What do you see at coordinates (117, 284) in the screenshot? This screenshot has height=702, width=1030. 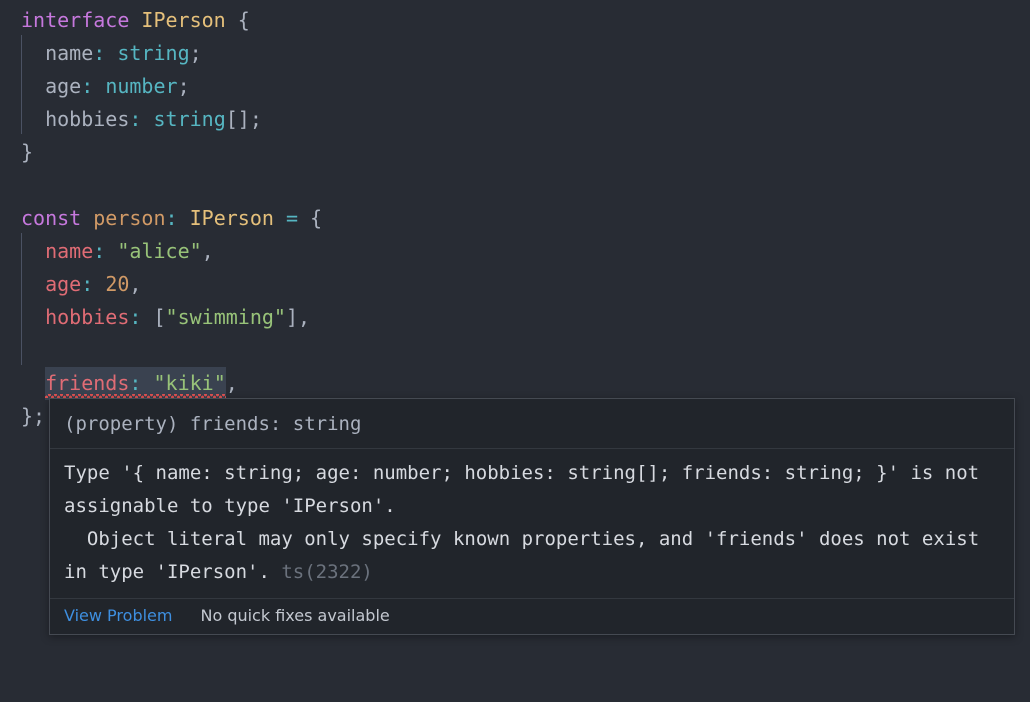 I see `number-value-20: 20` at bounding box center [117, 284].